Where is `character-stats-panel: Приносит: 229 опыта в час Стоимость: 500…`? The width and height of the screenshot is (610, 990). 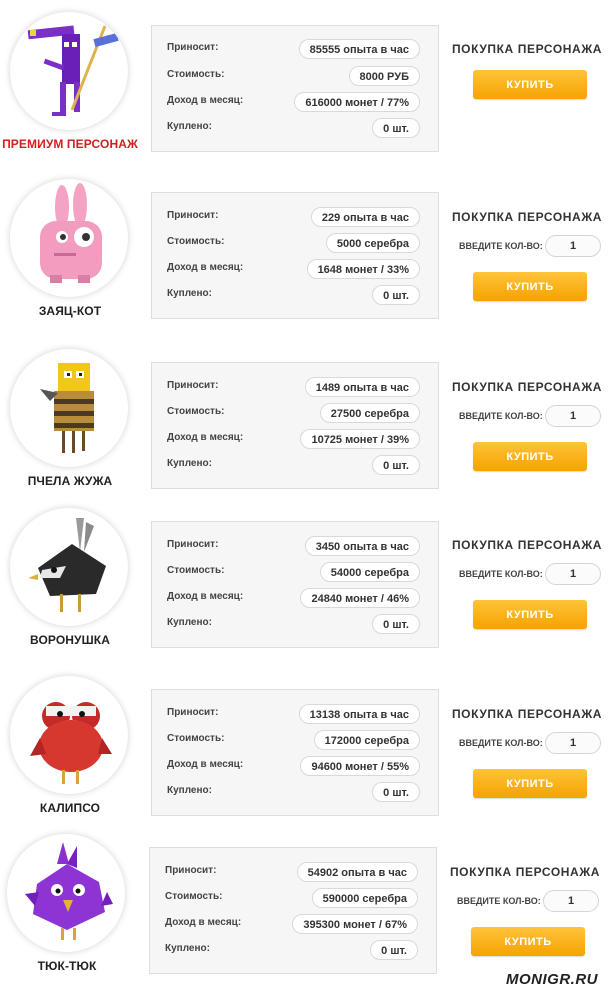 character-stats-panel: Приносит: 229 опыта в час Стоимость: 500… is located at coordinates (295, 255).